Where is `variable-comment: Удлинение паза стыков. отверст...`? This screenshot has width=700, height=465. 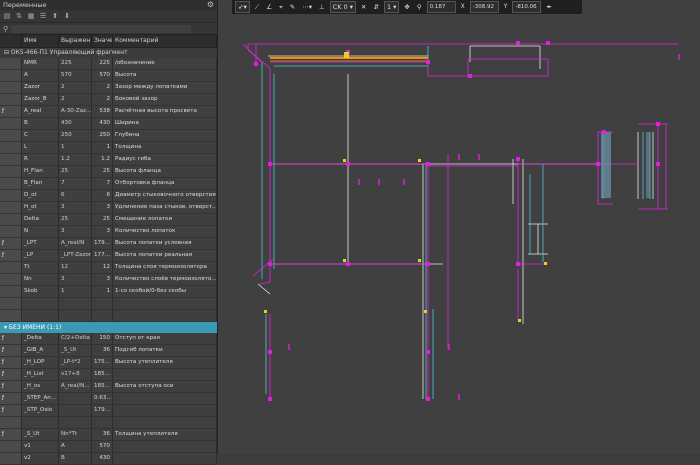 variable-comment: Удлинение паза стыков. отверст... is located at coordinates (165, 207).